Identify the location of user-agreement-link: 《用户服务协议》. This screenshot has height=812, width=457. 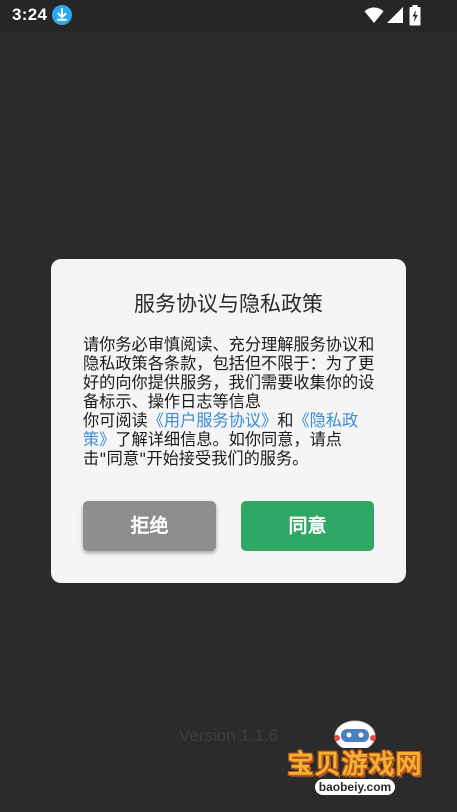
(213, 420).